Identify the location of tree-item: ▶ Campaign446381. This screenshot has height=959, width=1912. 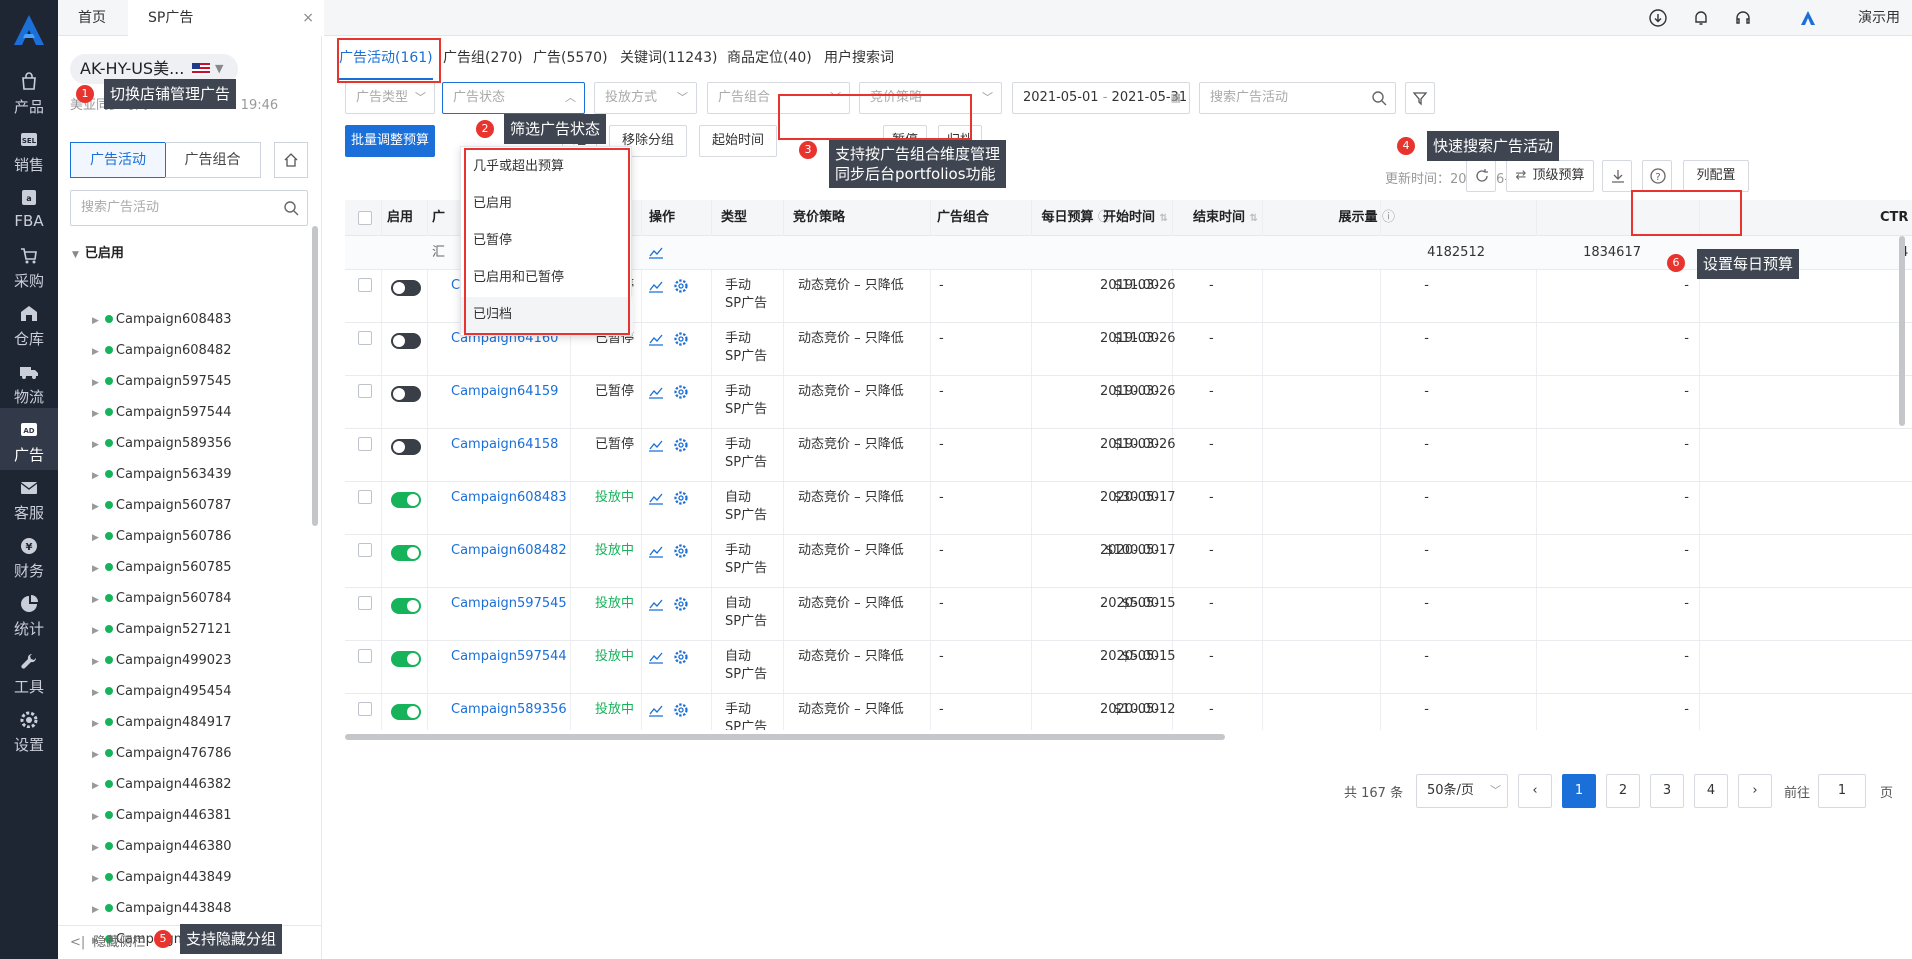
(162, 816).